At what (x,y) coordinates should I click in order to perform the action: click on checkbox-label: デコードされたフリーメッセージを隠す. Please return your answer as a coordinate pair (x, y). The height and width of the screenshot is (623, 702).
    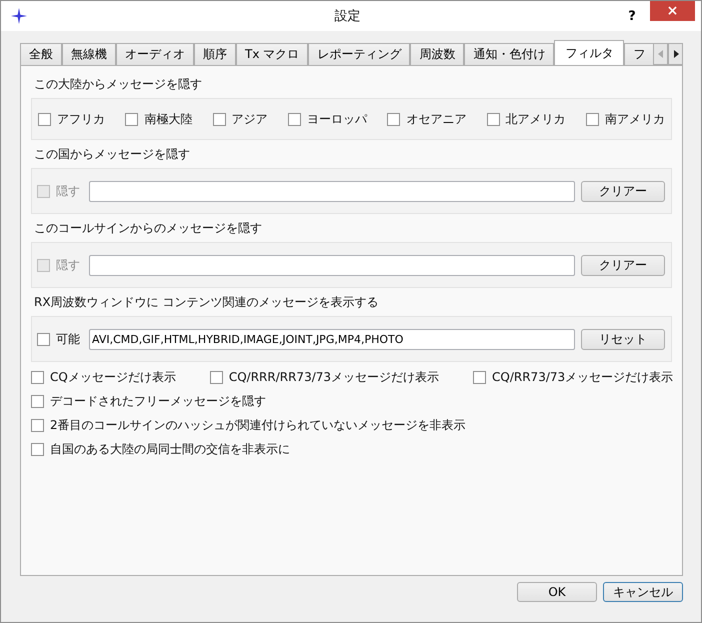
    Looking at the image, I should click on (158, 401).